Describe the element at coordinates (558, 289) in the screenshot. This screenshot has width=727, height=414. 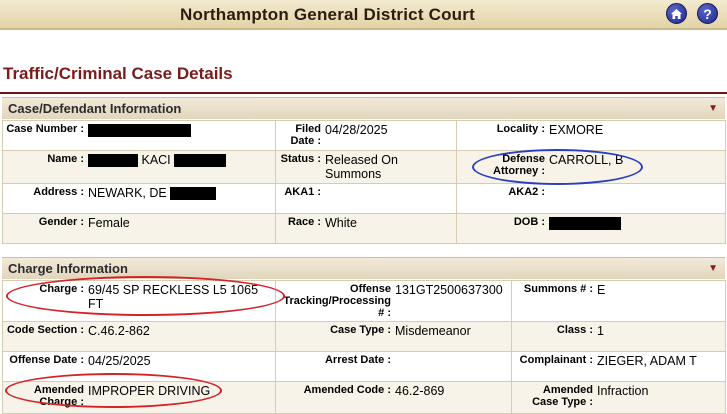
I see `summons-label: Summons # :` at that location.